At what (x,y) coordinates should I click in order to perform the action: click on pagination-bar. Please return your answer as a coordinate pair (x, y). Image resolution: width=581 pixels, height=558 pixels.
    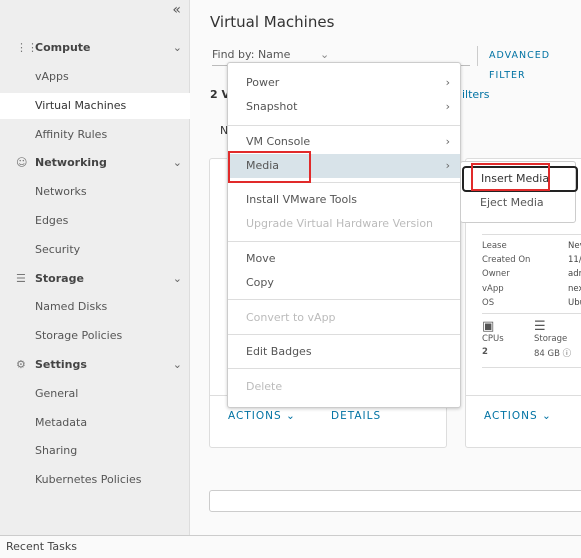
    Looking at the image, I should click on (395, 501).